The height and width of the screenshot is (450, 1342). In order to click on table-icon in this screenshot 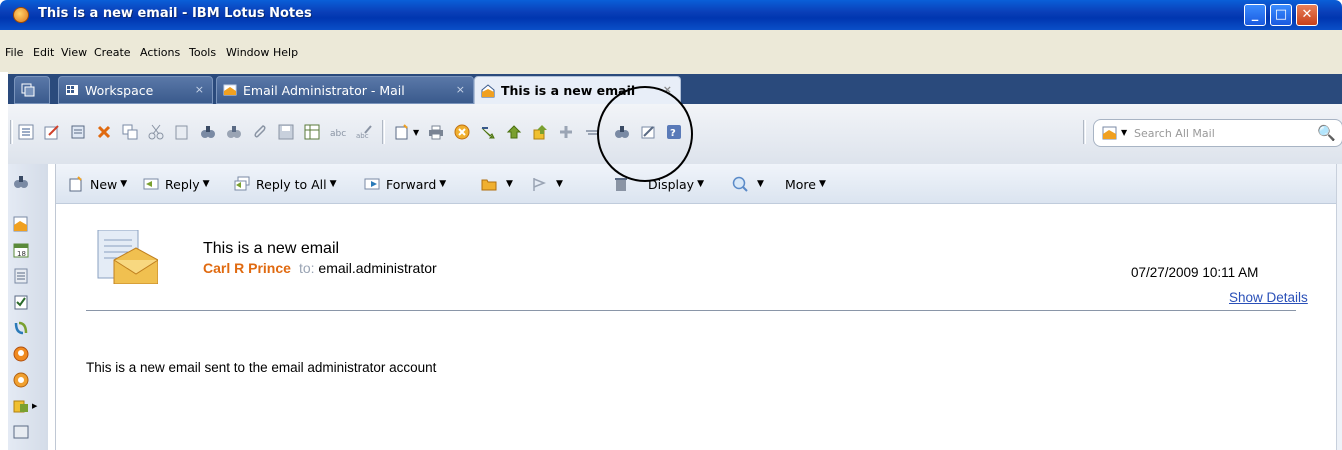, I will do `click(312, 132)`.